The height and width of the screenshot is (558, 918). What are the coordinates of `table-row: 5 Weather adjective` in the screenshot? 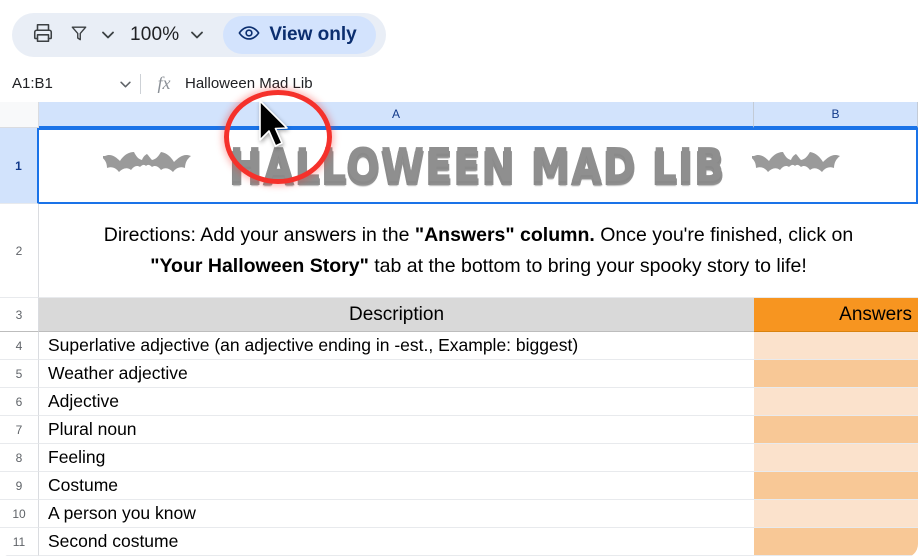 It's located at (459, 374).